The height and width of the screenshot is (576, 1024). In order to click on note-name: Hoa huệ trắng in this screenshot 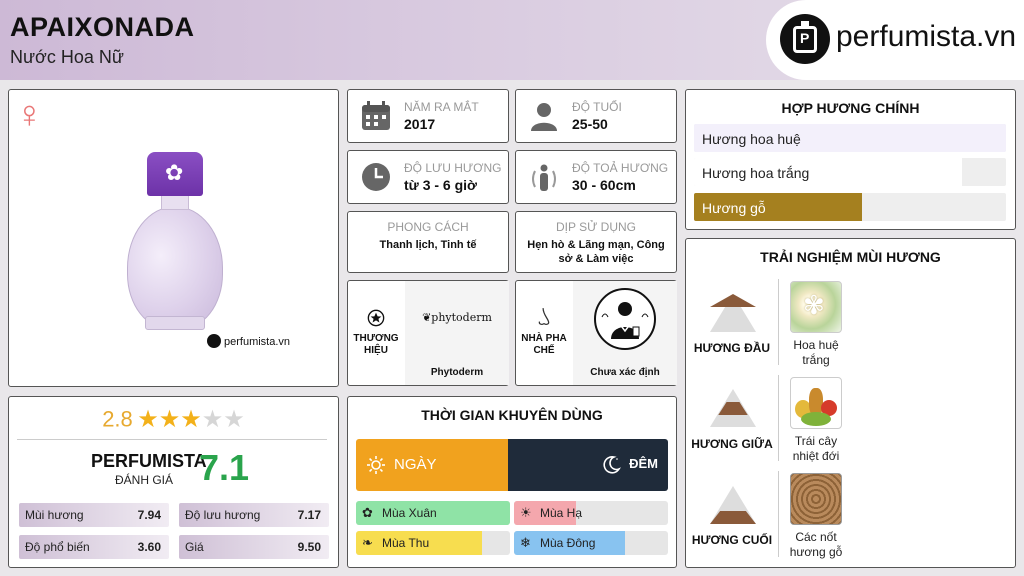, I will do `click(816, 352)`.